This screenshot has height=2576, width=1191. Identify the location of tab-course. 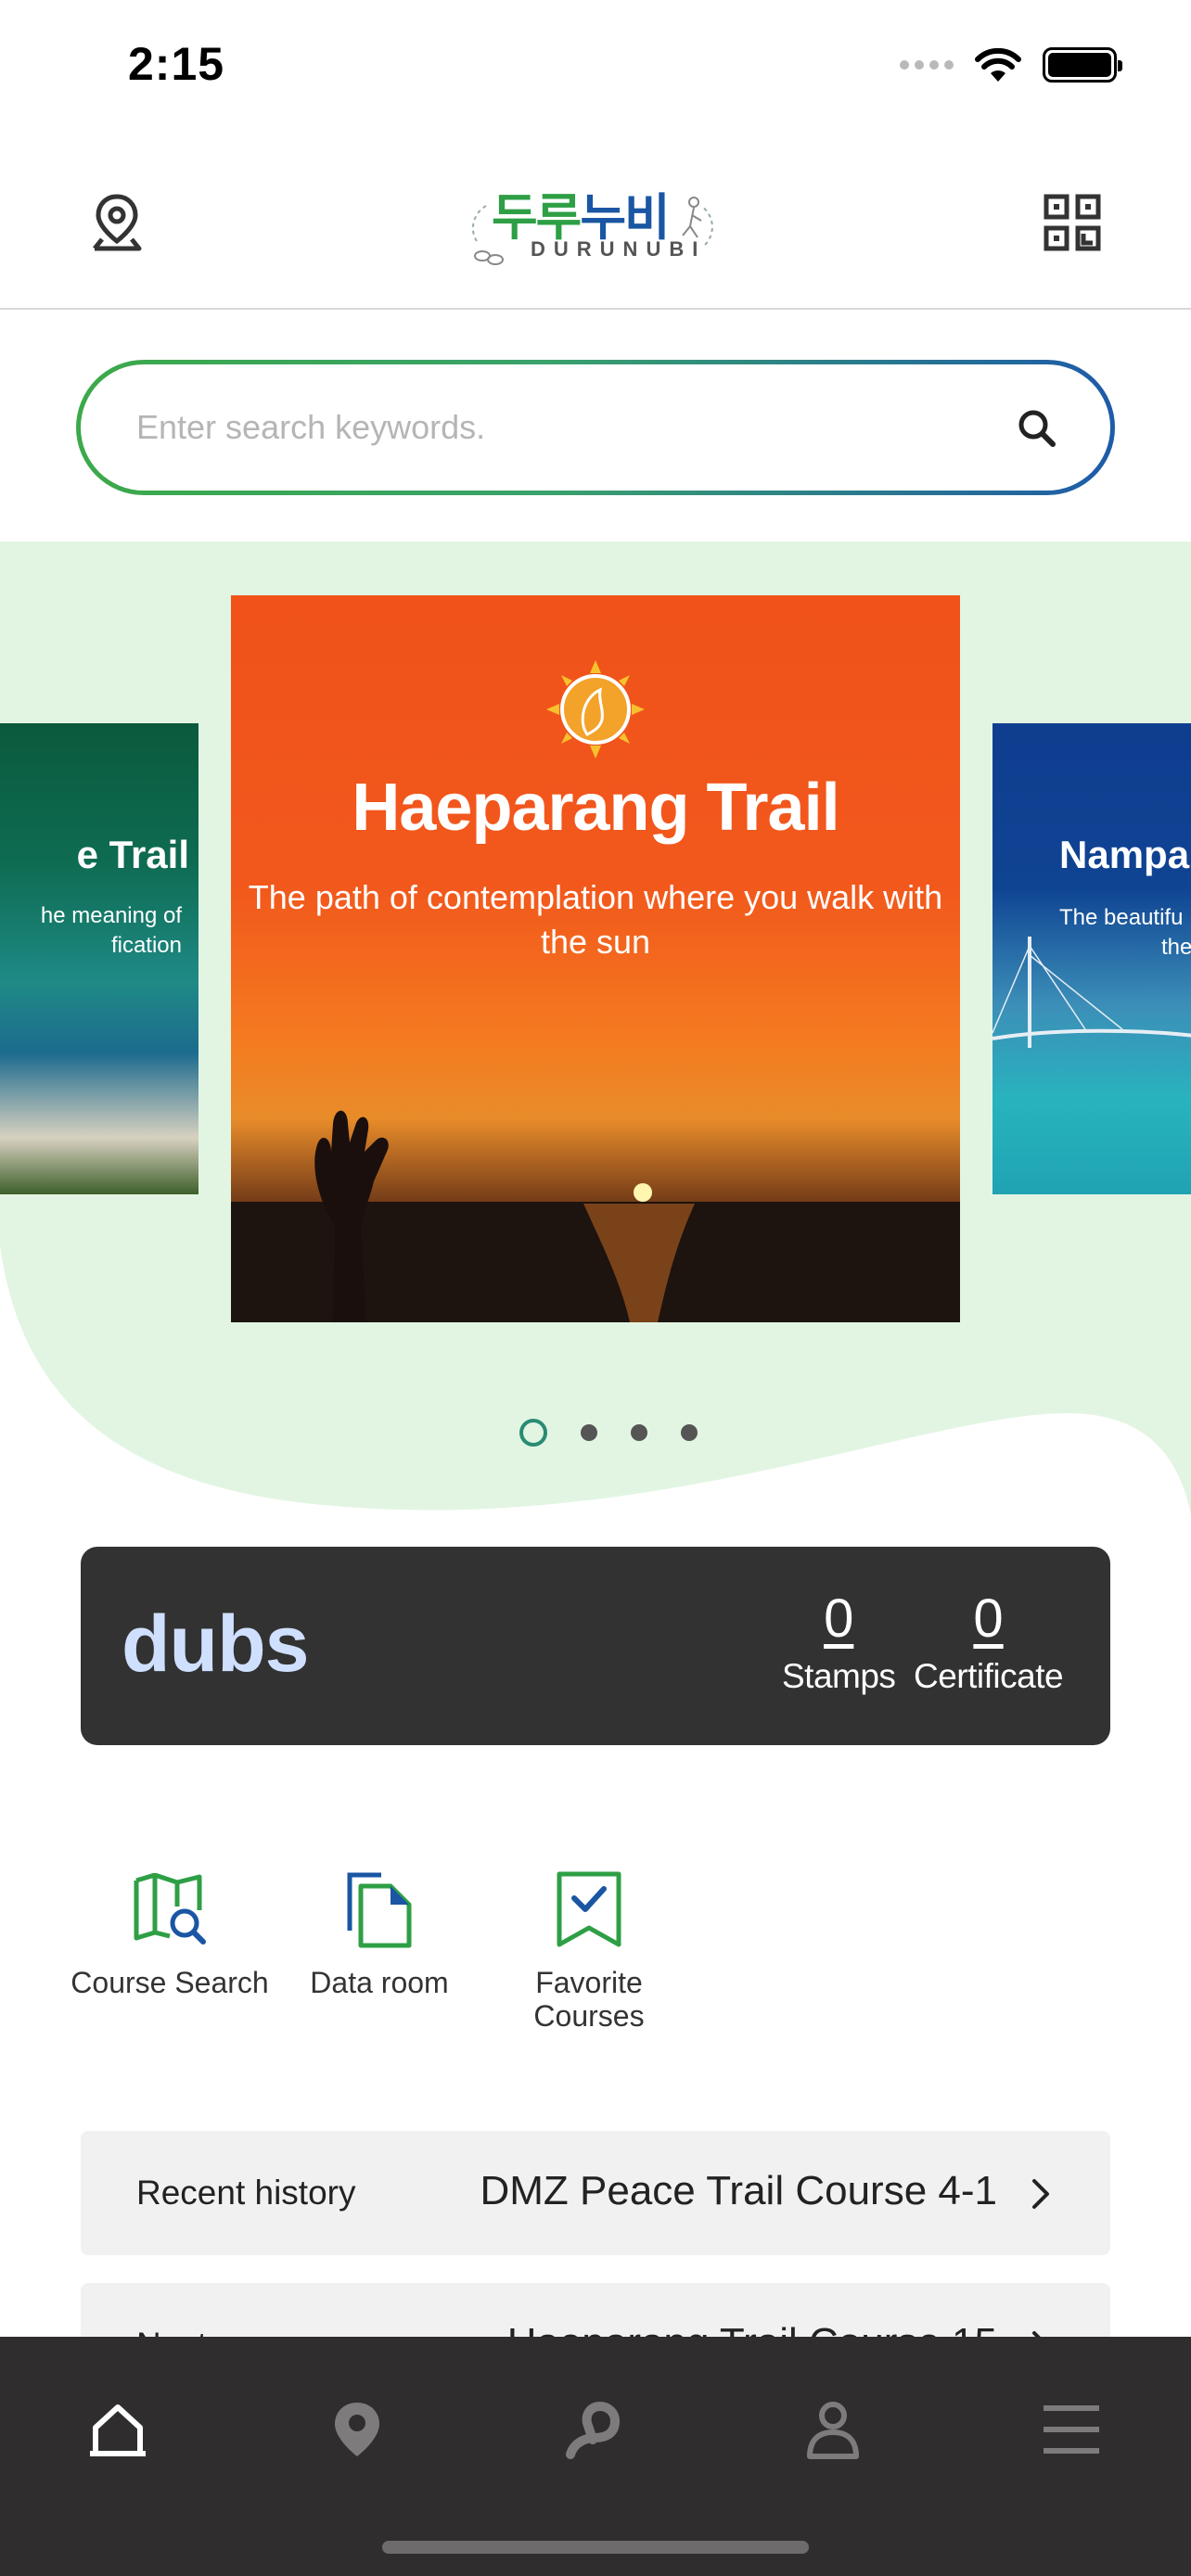
(595, 2430).